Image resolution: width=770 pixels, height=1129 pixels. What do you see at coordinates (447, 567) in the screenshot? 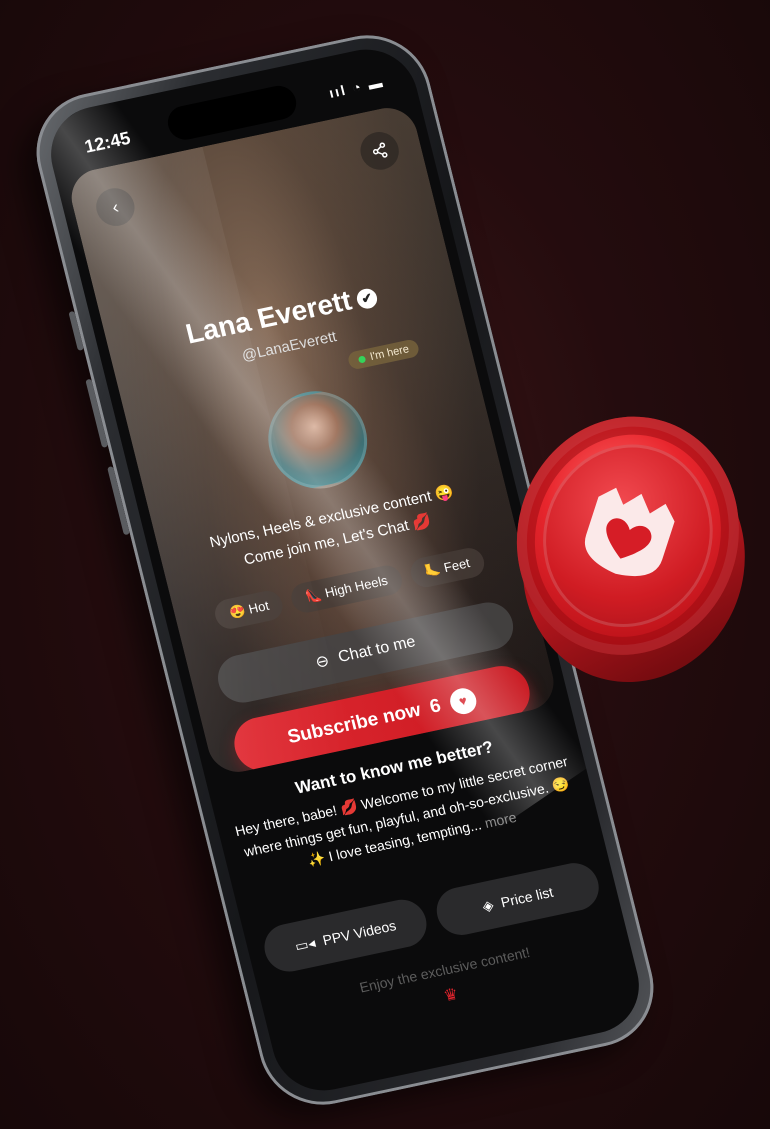
I see `tag-chip: 🦶 Feet` at bounding box center [447, 567].